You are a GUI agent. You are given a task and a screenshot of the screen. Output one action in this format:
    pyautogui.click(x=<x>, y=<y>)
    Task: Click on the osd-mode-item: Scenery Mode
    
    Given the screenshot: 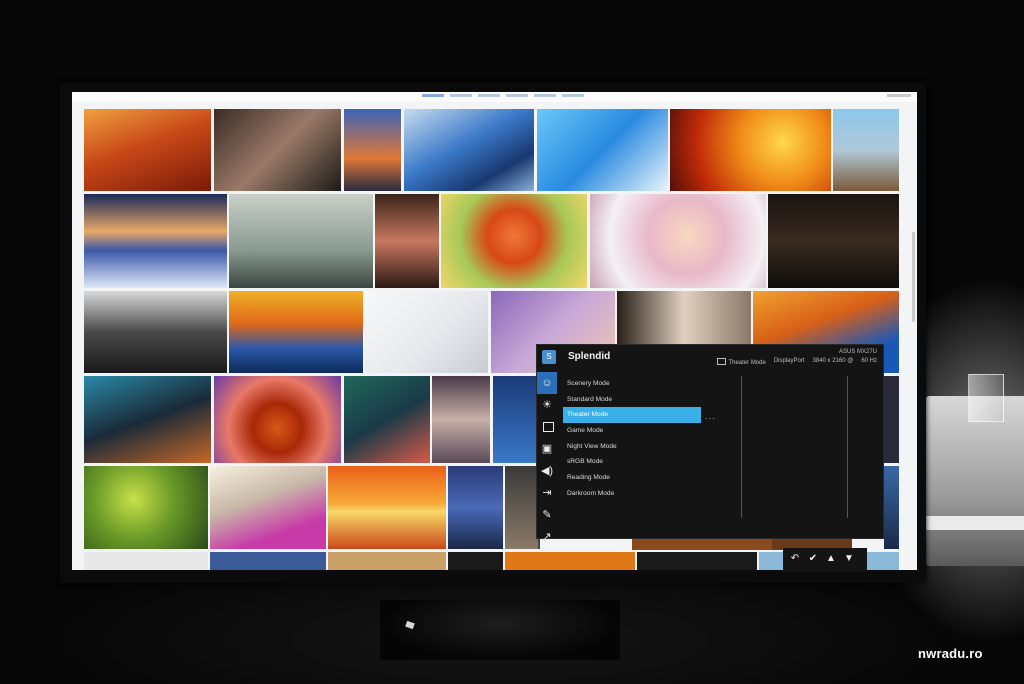 What is the action you would take?
    pyautogui.click(x=632, y=384)
    